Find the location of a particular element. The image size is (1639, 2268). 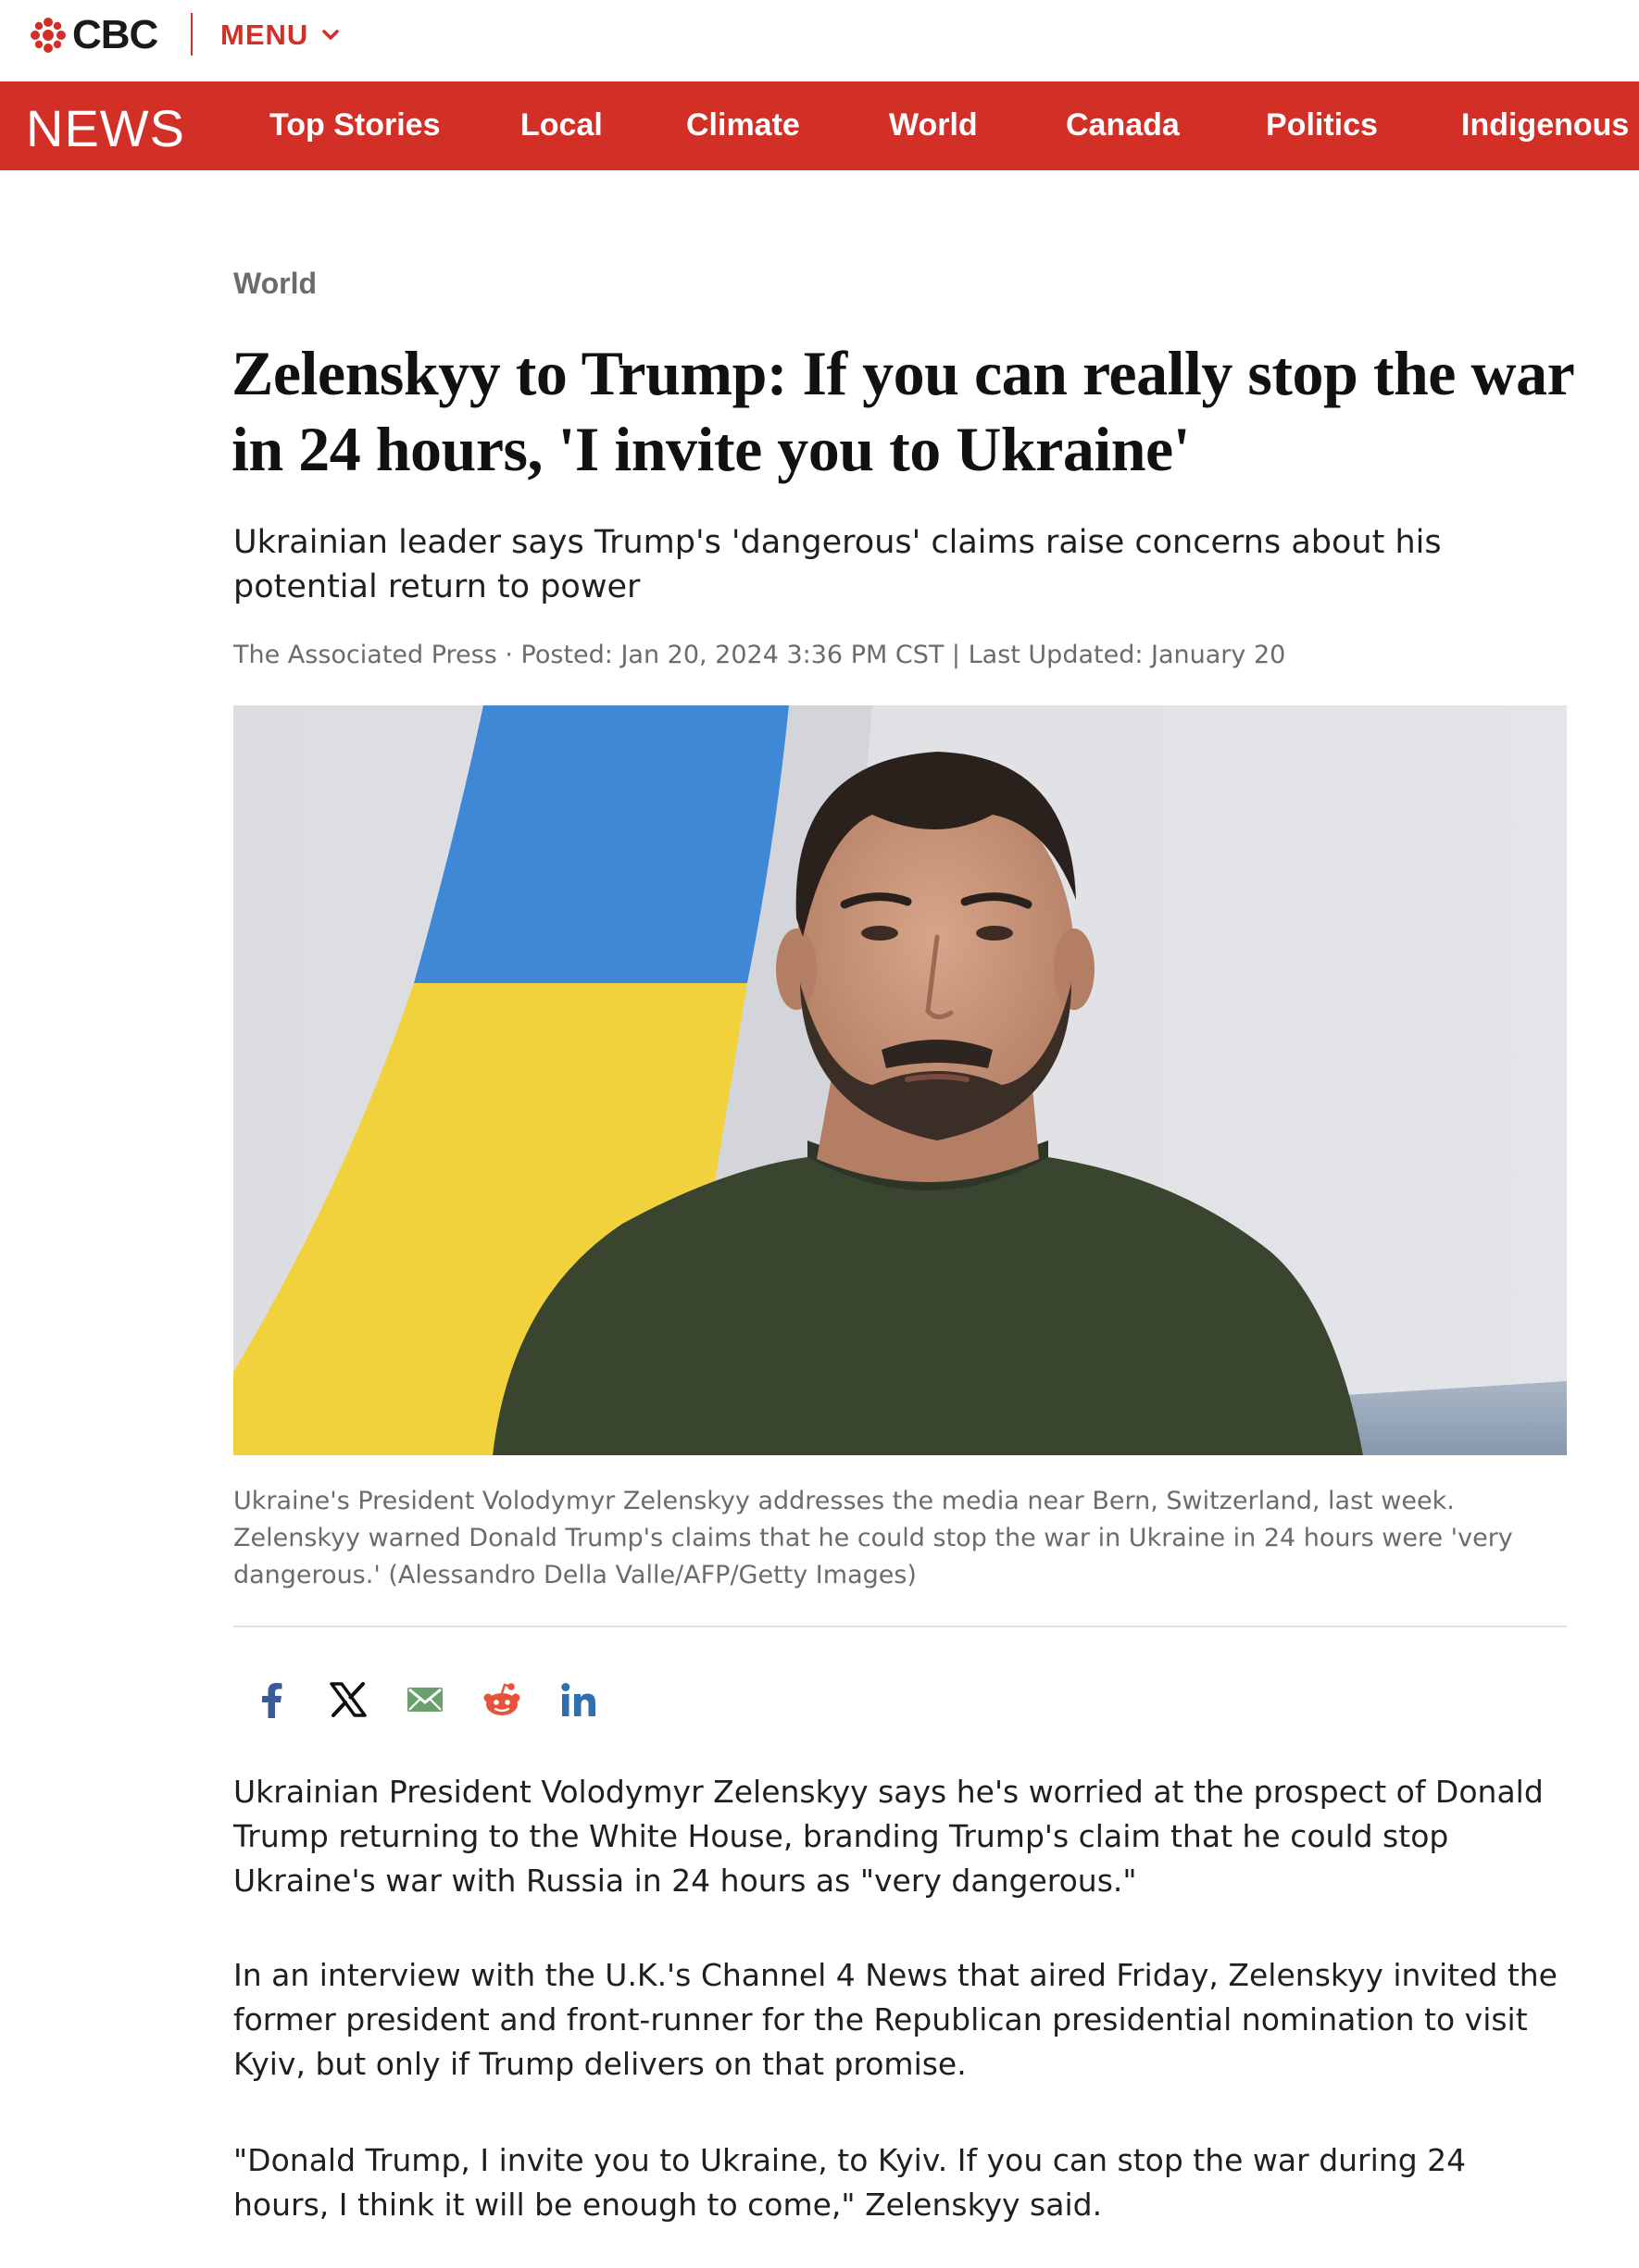

nav-item-politics: Politics is located at coordinates (1322, 125).